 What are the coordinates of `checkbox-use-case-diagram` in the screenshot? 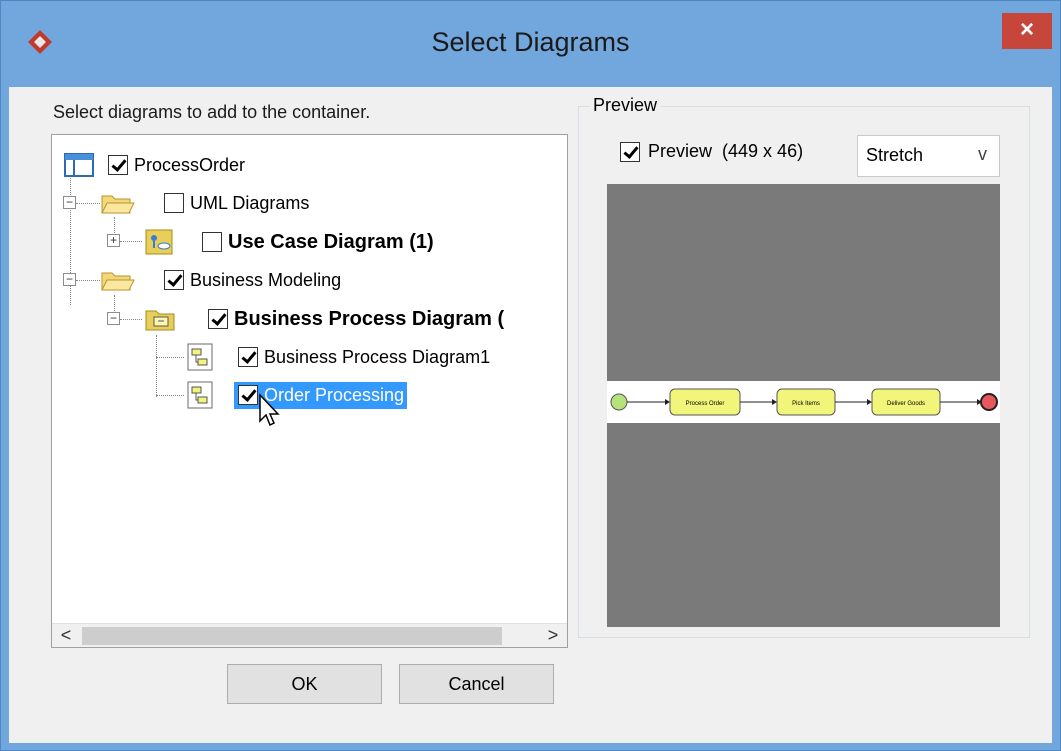 It's located at (212, 242).